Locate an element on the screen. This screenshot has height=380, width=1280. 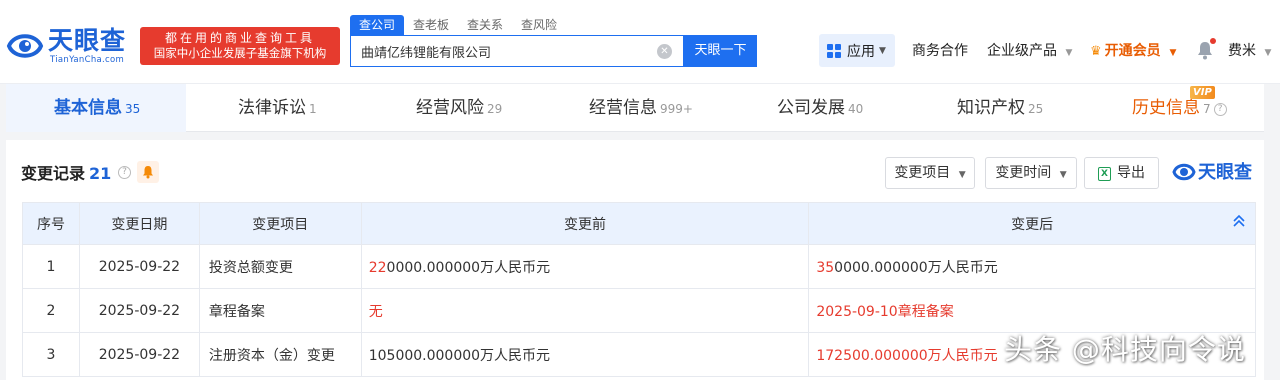
monitor-alert-button is located at coordinates (148, 172).